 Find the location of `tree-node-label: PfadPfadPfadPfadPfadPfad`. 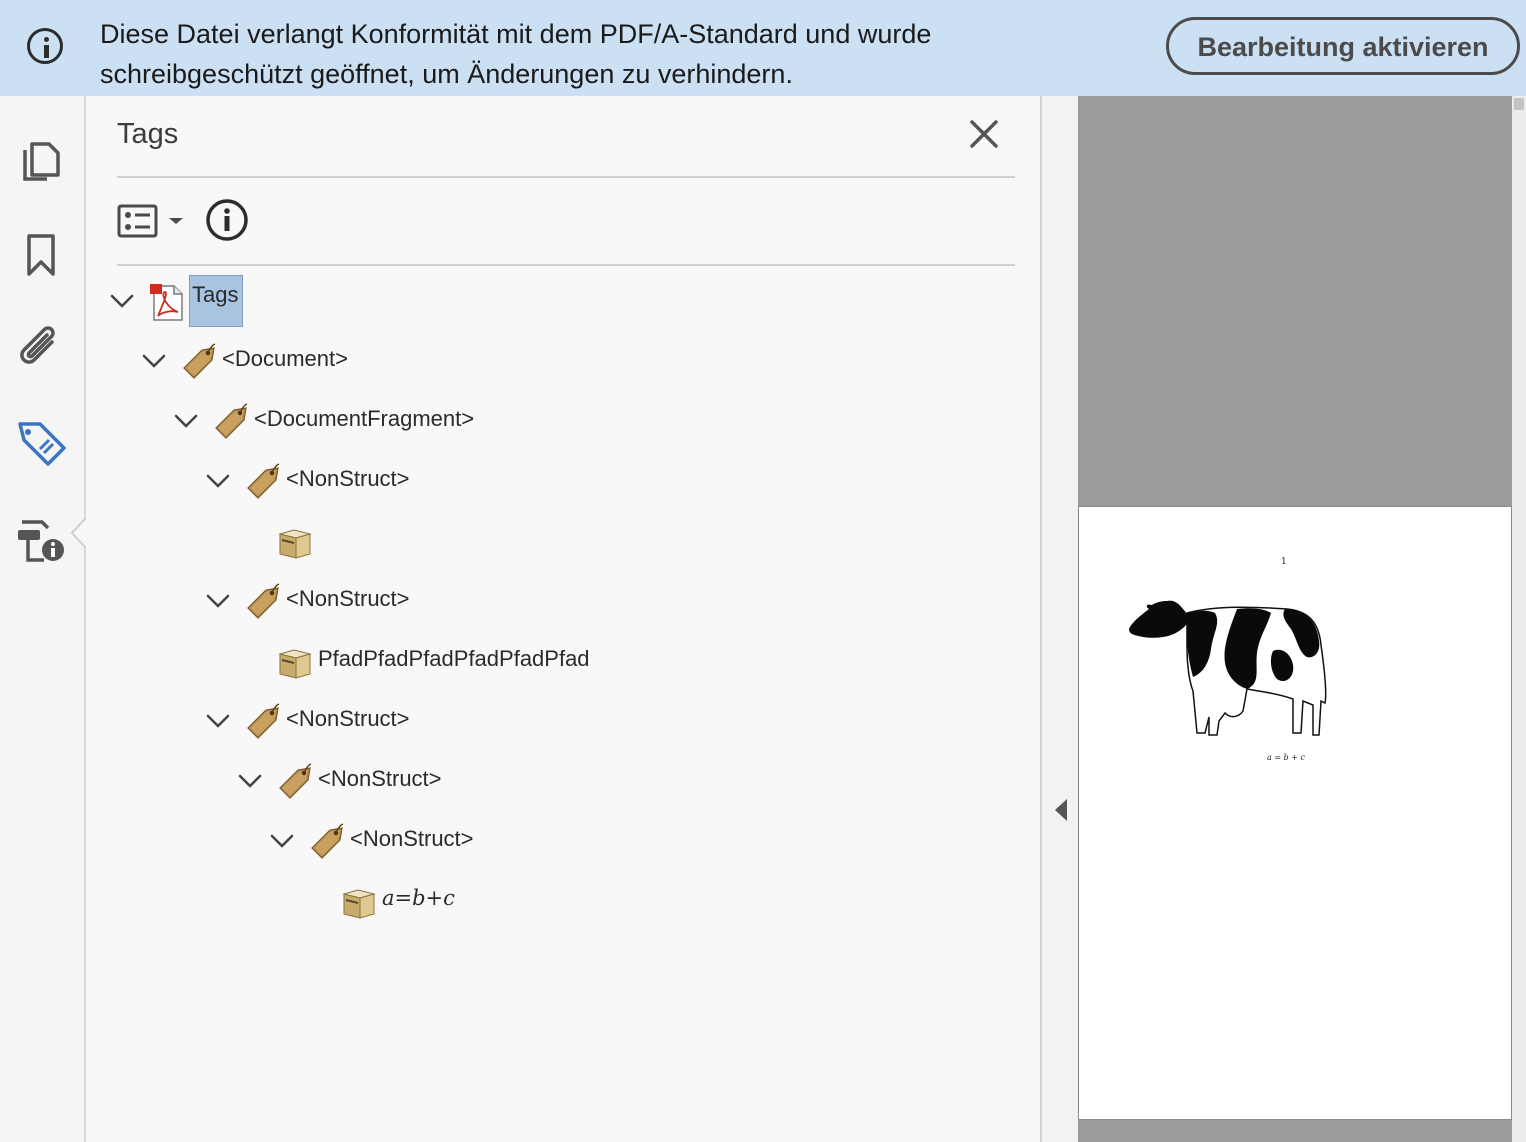

tree-node-label: PfadPfadPfadPfadPfadPfad is located at coordinates (454, 658).